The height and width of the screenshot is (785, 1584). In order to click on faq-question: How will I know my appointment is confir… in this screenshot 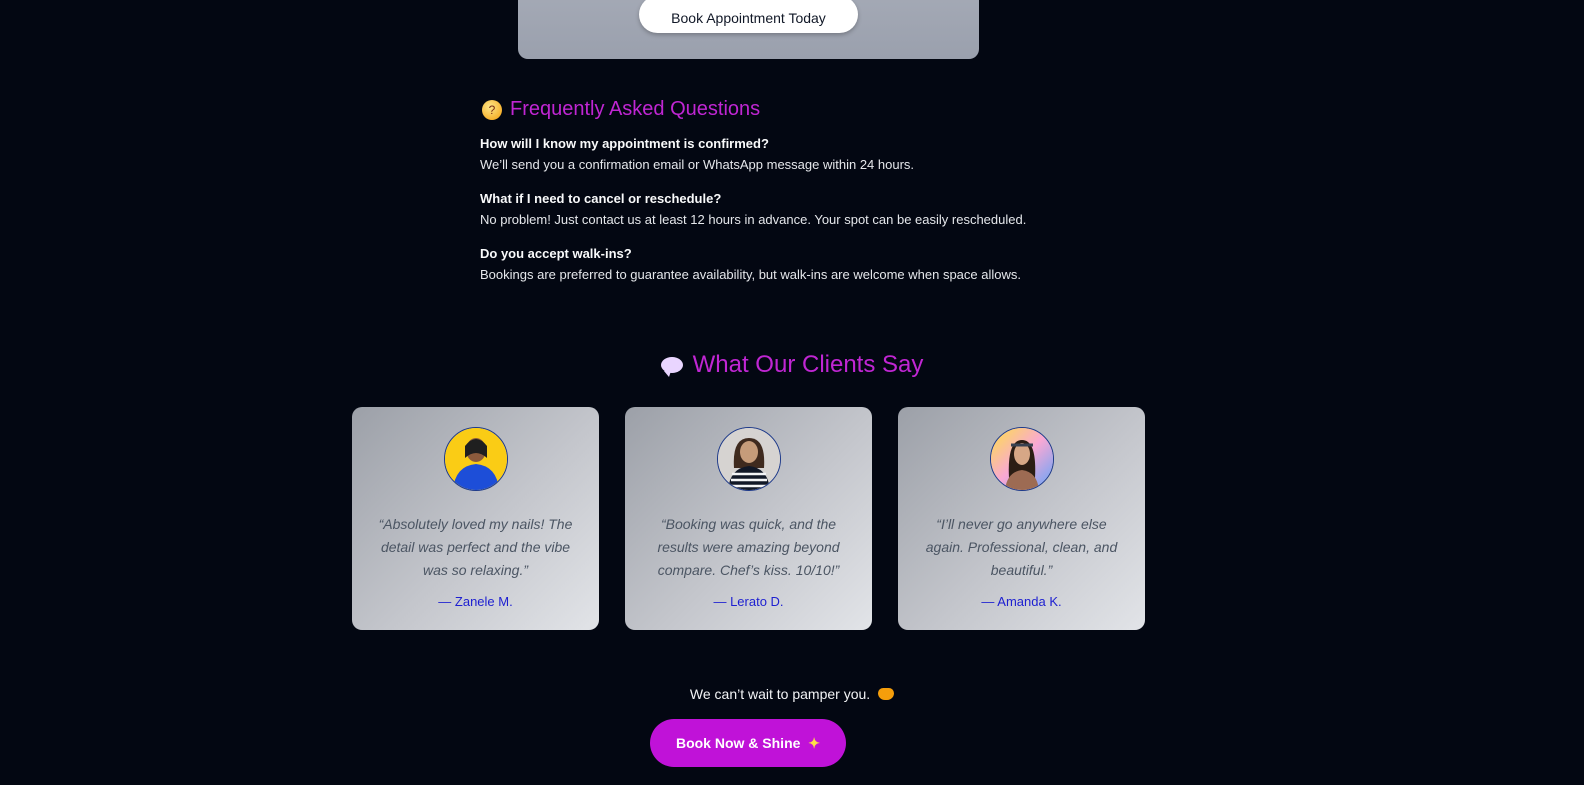, I will do `click(624, 143)`.